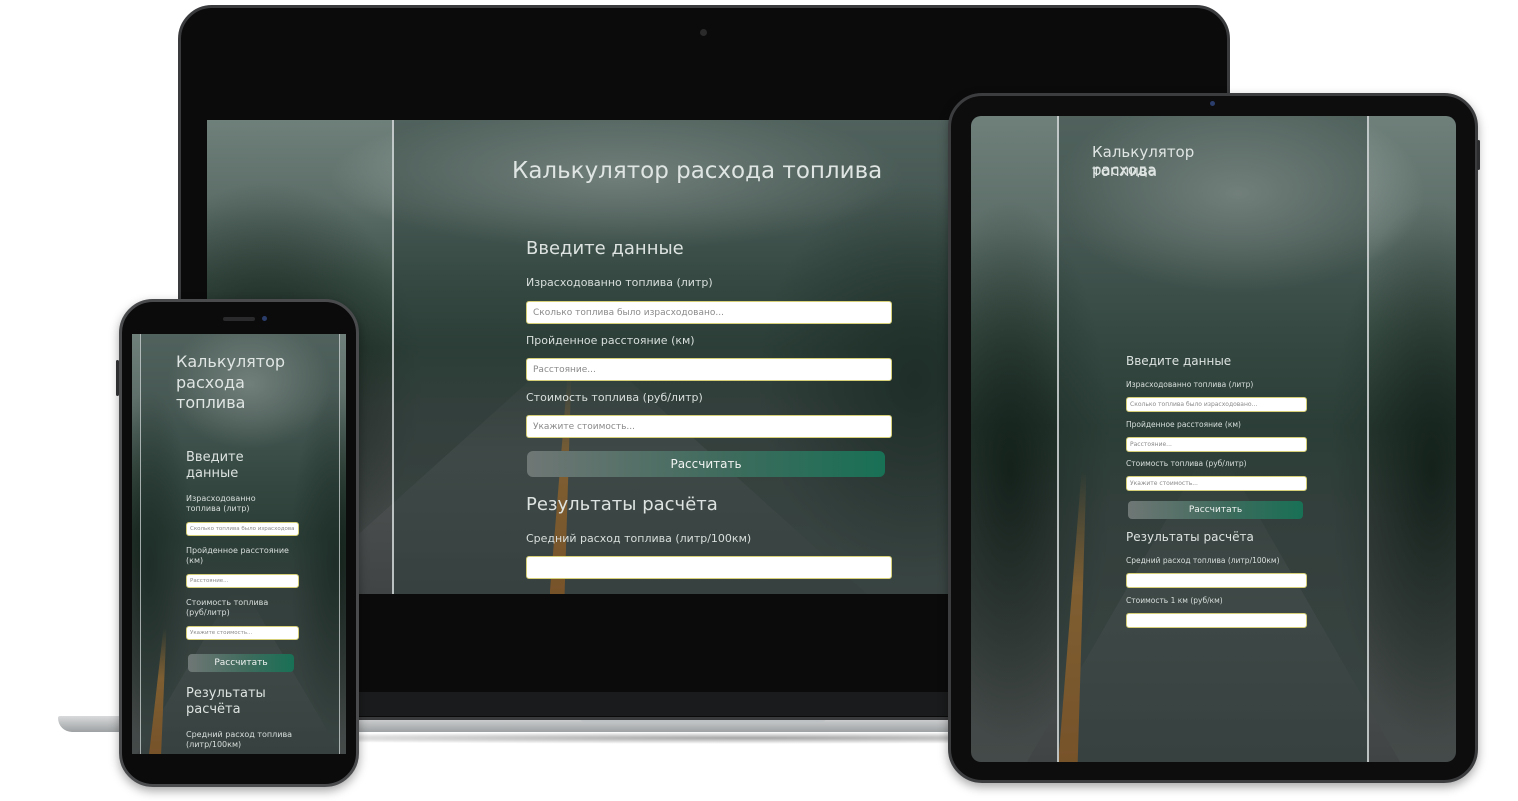 Image resolution: width=1518 pixels, height=801 pixels. I want to click on tablet-km-cost-output, so click(1216, 620).